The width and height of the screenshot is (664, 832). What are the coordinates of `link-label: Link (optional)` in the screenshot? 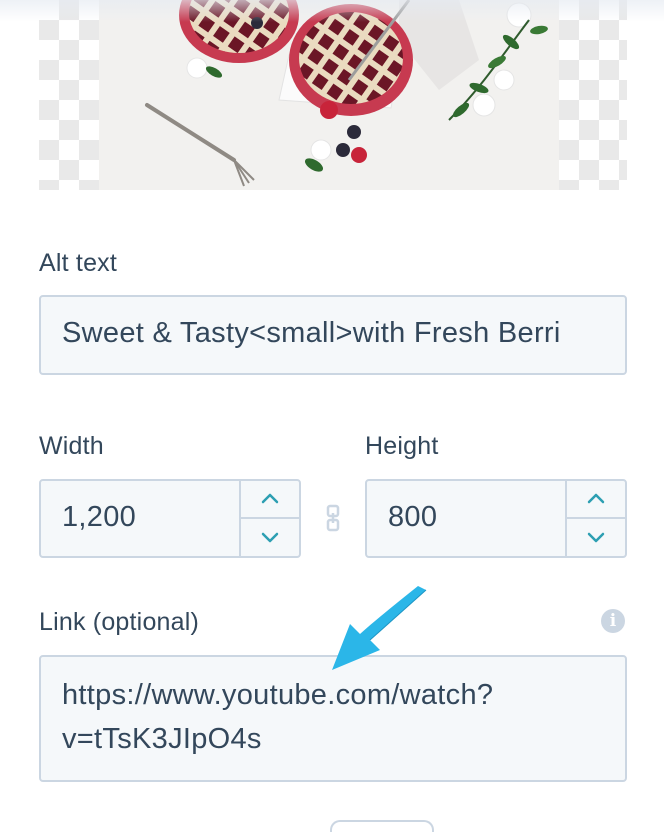 It's located at (119, 622).